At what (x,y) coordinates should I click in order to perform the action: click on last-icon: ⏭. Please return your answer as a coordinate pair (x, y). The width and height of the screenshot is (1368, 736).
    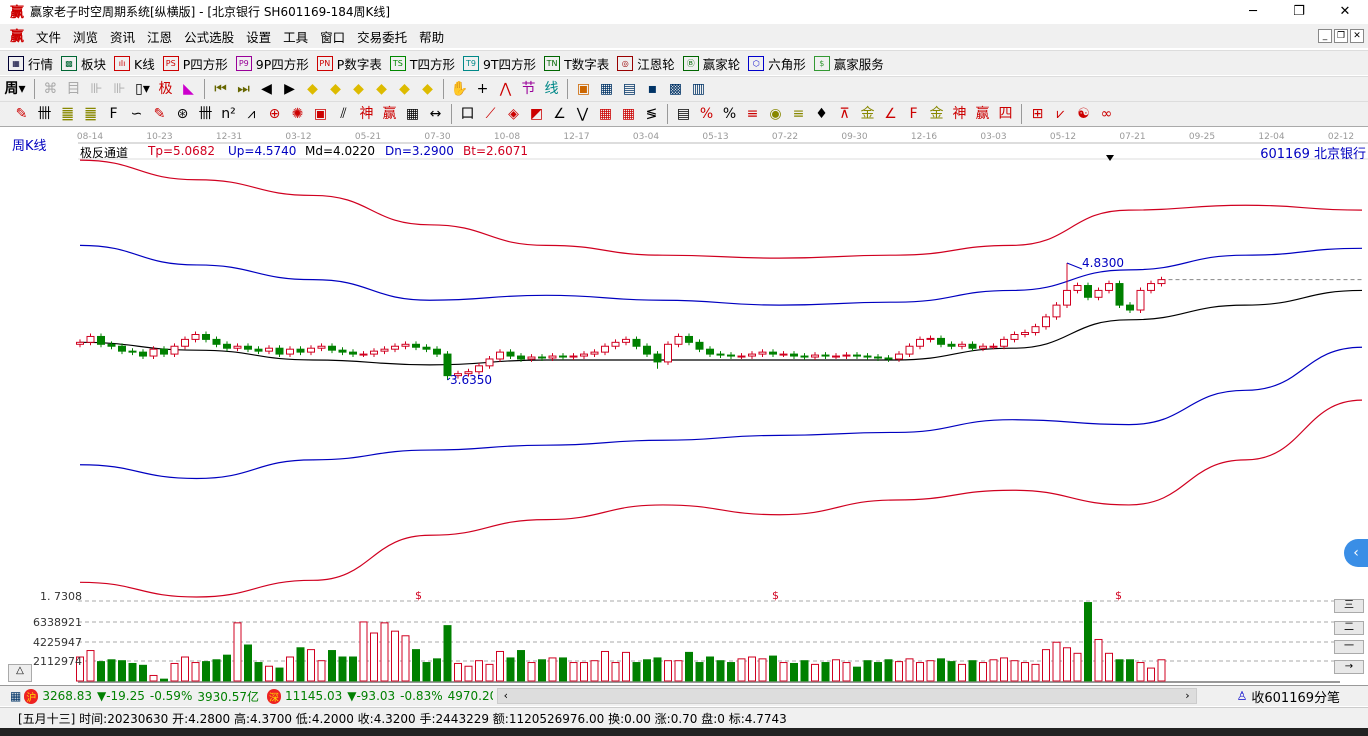
    Looking at the image, I should click on (243, 89).